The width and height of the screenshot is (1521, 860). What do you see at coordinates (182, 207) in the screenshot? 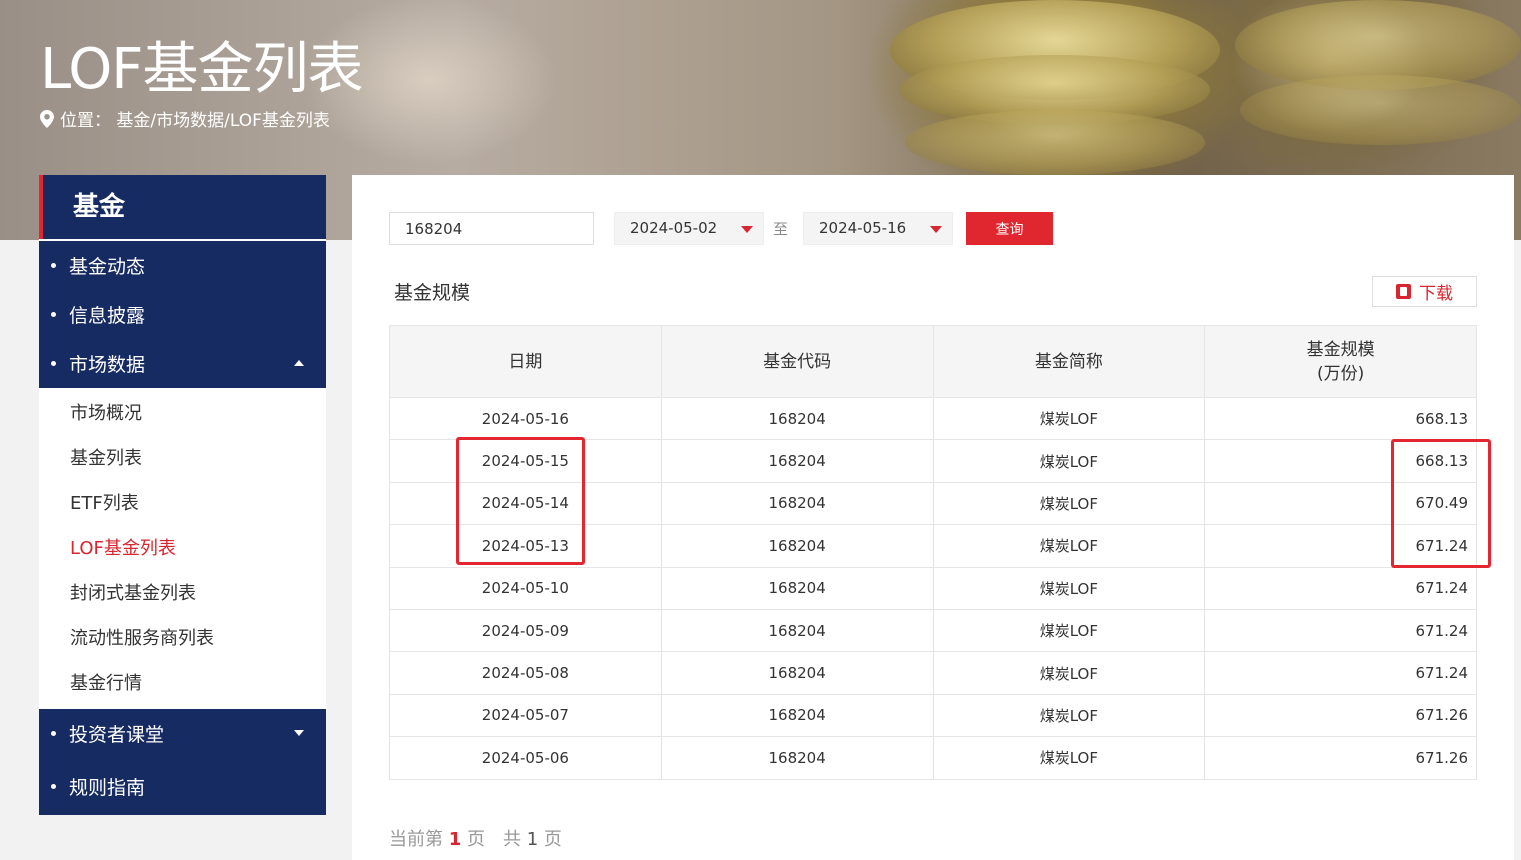
I see `sidebar-header: 基金` at bounding box center [182, 207].